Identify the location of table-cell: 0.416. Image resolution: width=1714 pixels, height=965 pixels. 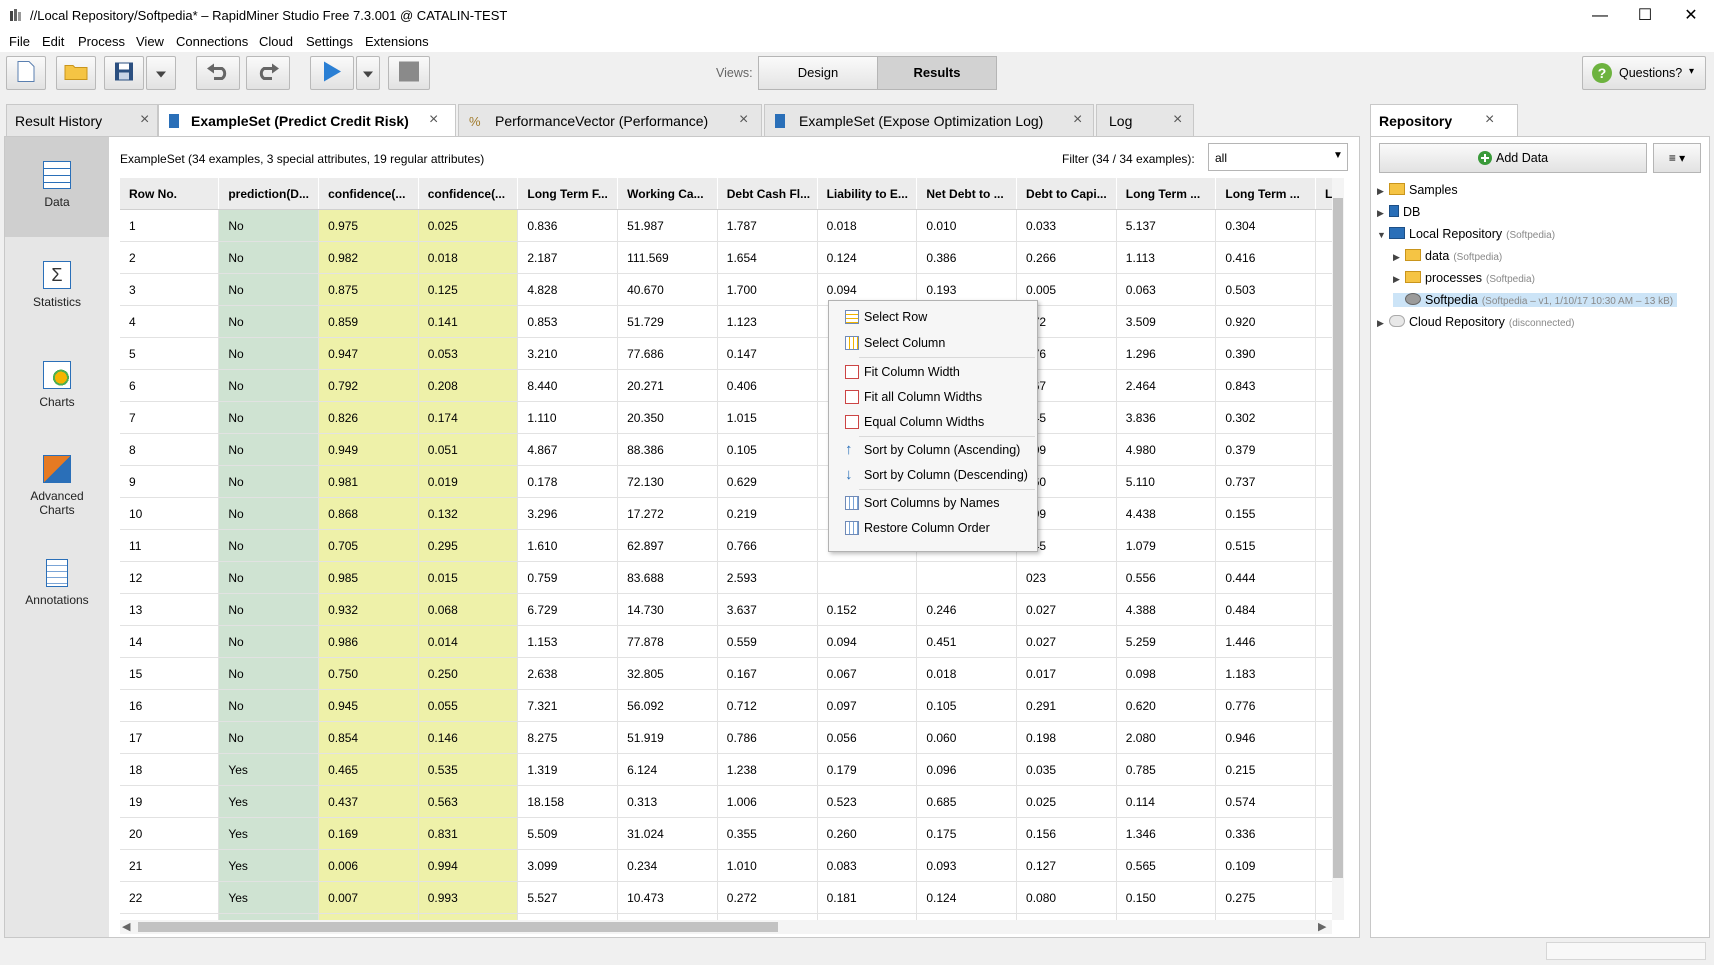
(1265, 257).